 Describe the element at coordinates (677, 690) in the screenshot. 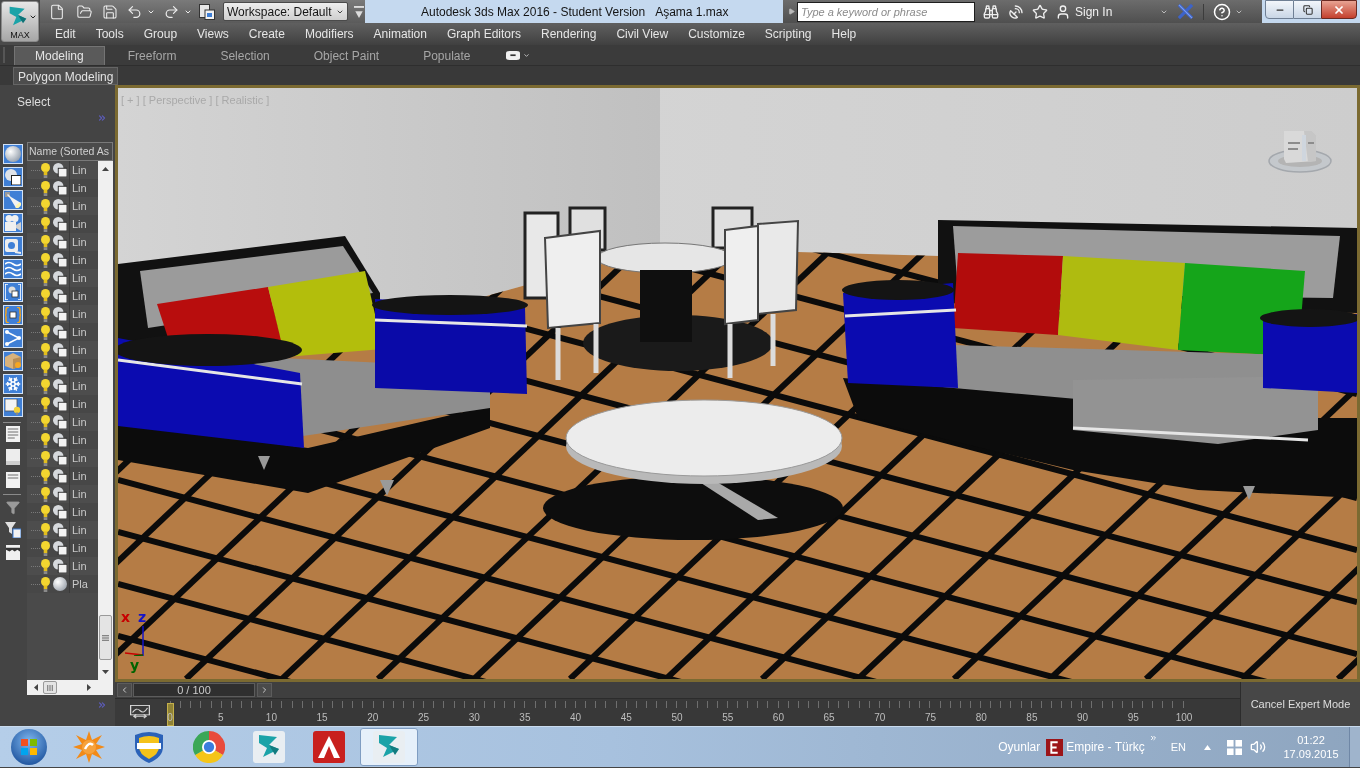

I see `time-slider-track: 0 / 100` at that location.